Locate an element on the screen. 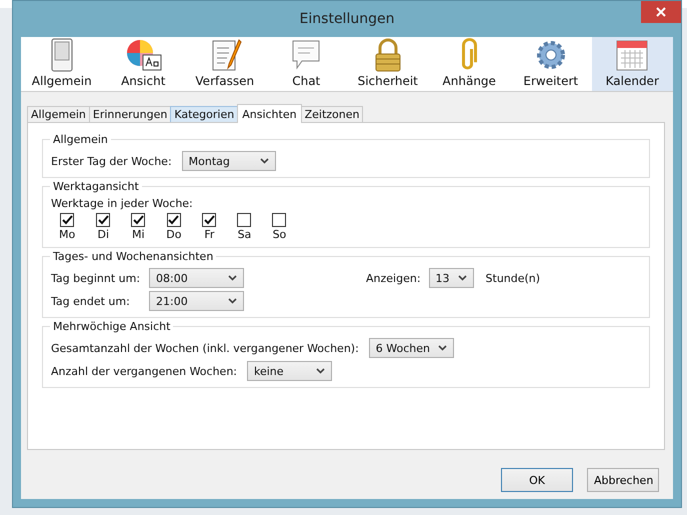 The height and width of the screenshot is (515, 687). toolbar-item: Sicherheit is located at coordinates (387, 64).